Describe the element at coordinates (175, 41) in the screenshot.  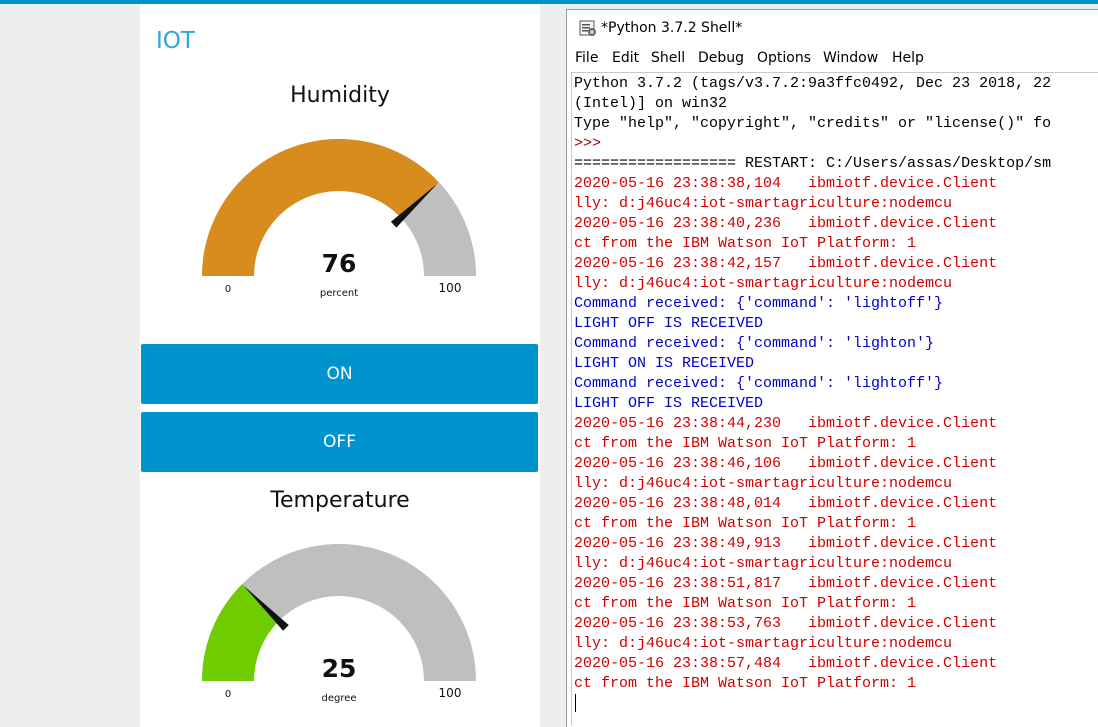
I see `dashboard-title: IOT` at that location.